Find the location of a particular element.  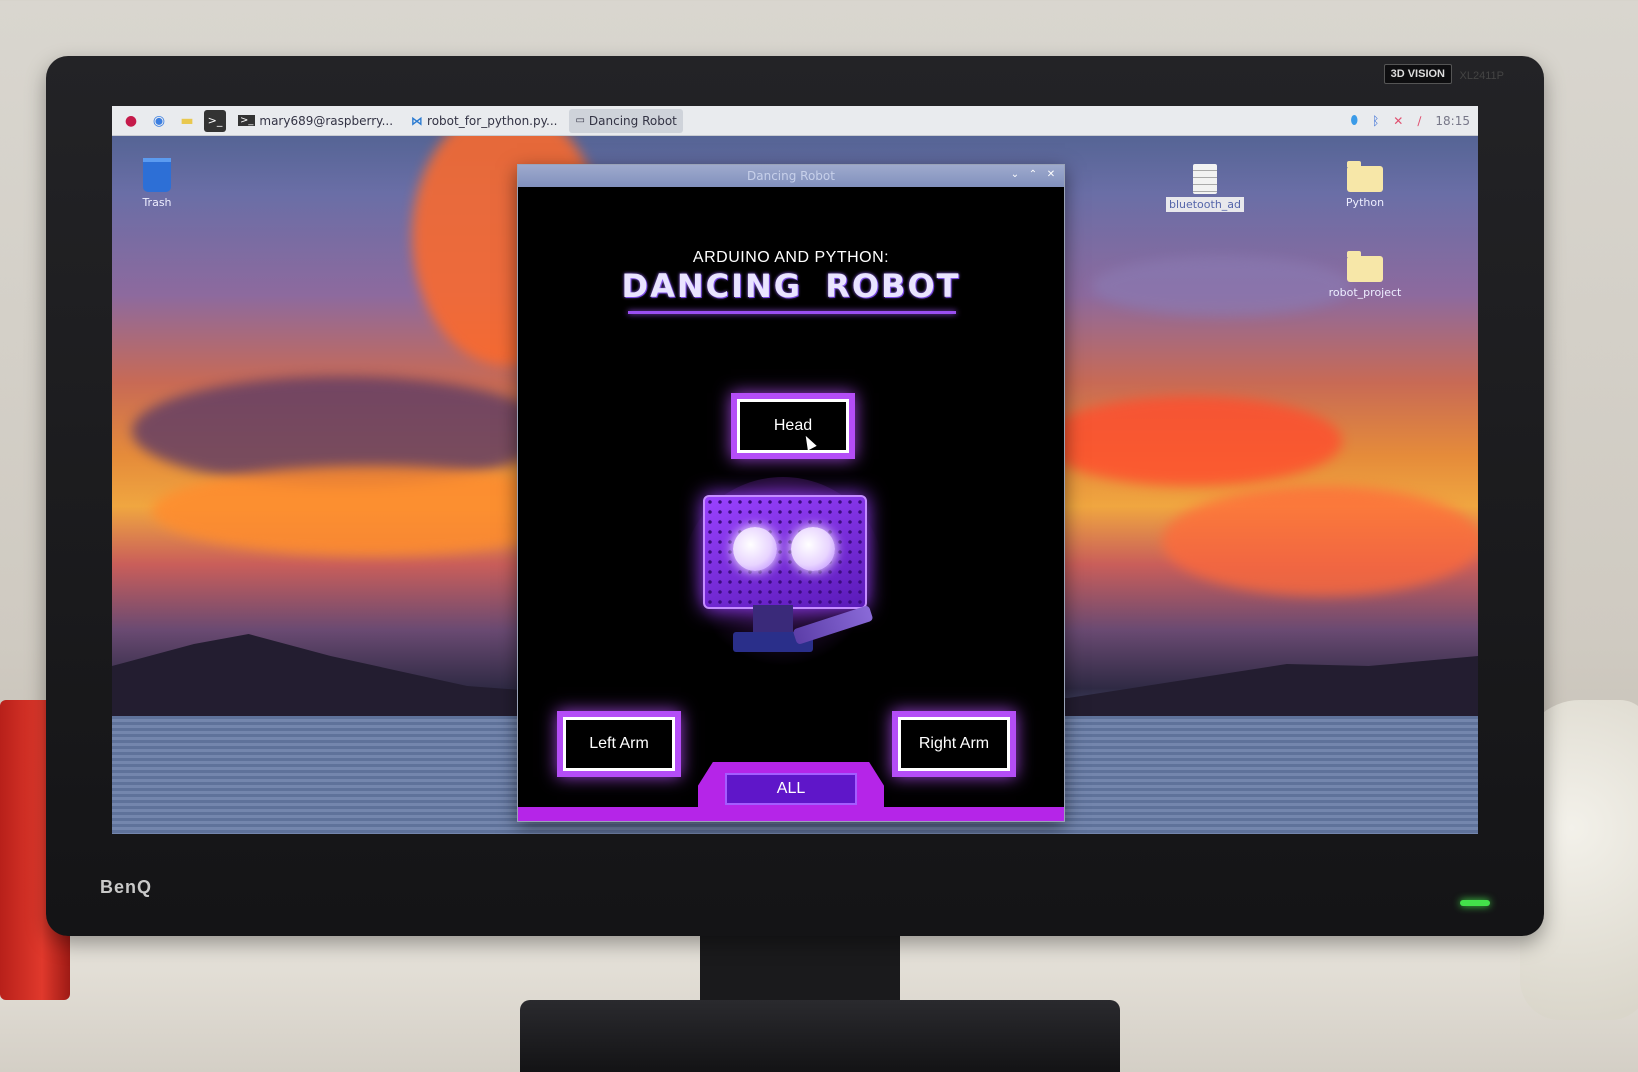

right-arm-button: Right Arm is located at coordinates (954, 744).